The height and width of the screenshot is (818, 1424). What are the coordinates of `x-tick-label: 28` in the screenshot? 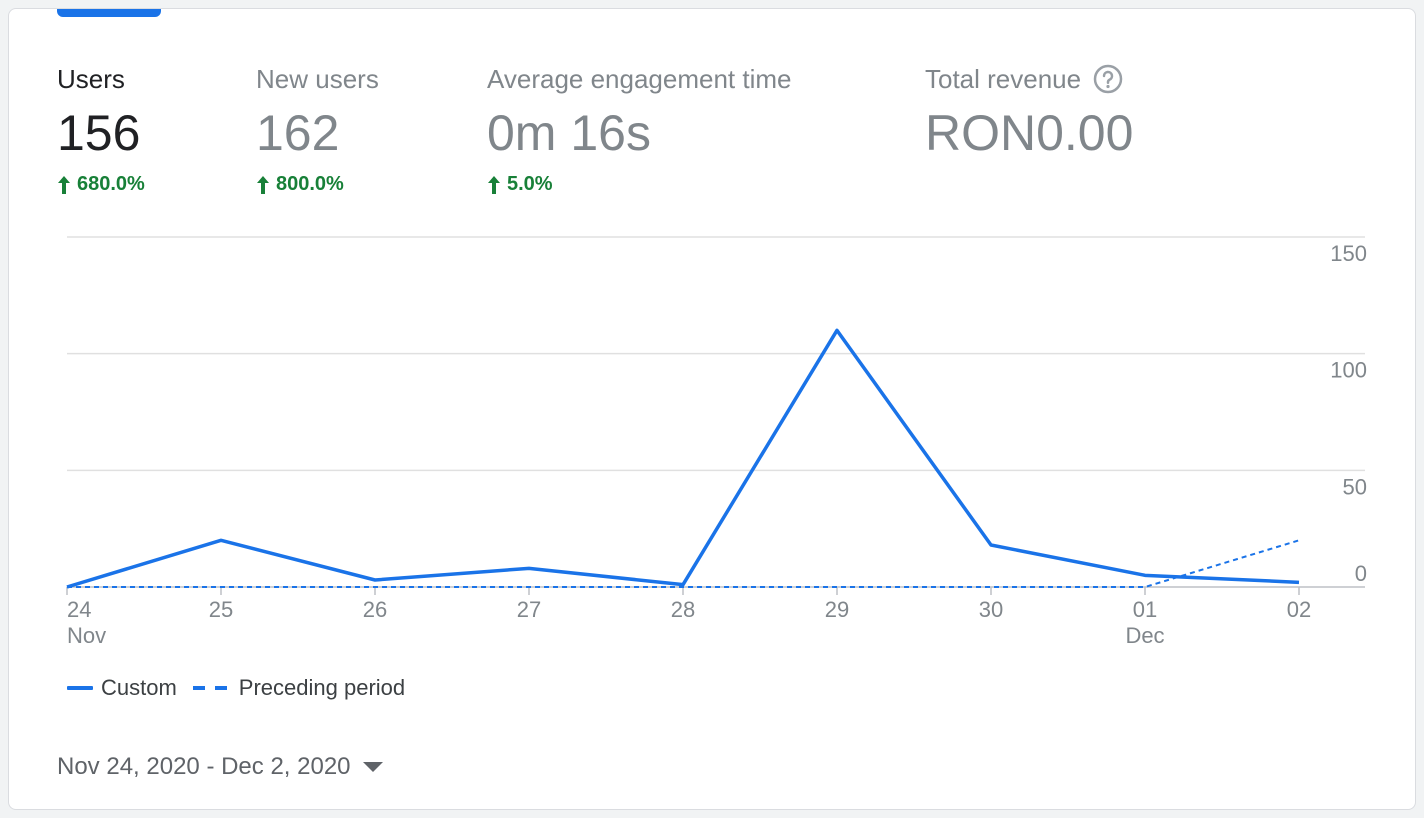 It's located at (683, 609).